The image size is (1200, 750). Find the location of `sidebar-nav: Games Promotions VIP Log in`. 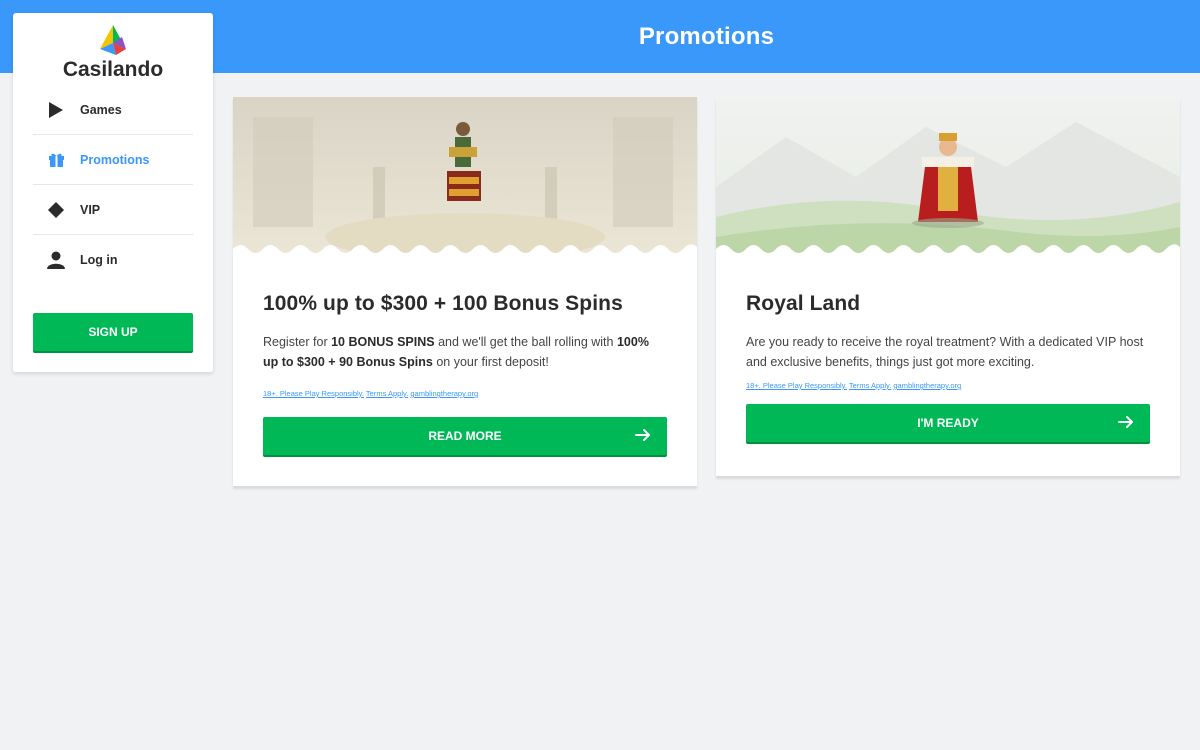

sidebar-nav: Games Promotions VIP Log in is located at coordinates (113, 185).